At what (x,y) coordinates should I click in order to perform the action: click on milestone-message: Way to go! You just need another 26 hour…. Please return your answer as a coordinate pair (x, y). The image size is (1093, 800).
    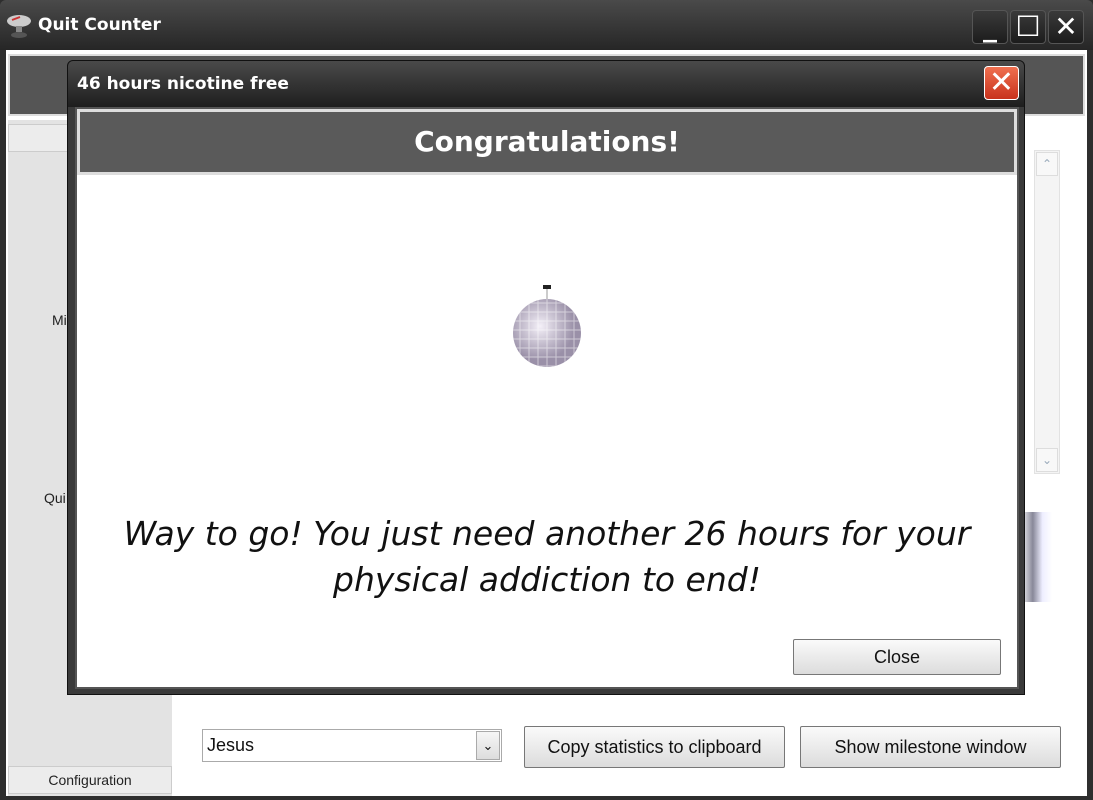
    Looking at the image, I should click on (547, 556).